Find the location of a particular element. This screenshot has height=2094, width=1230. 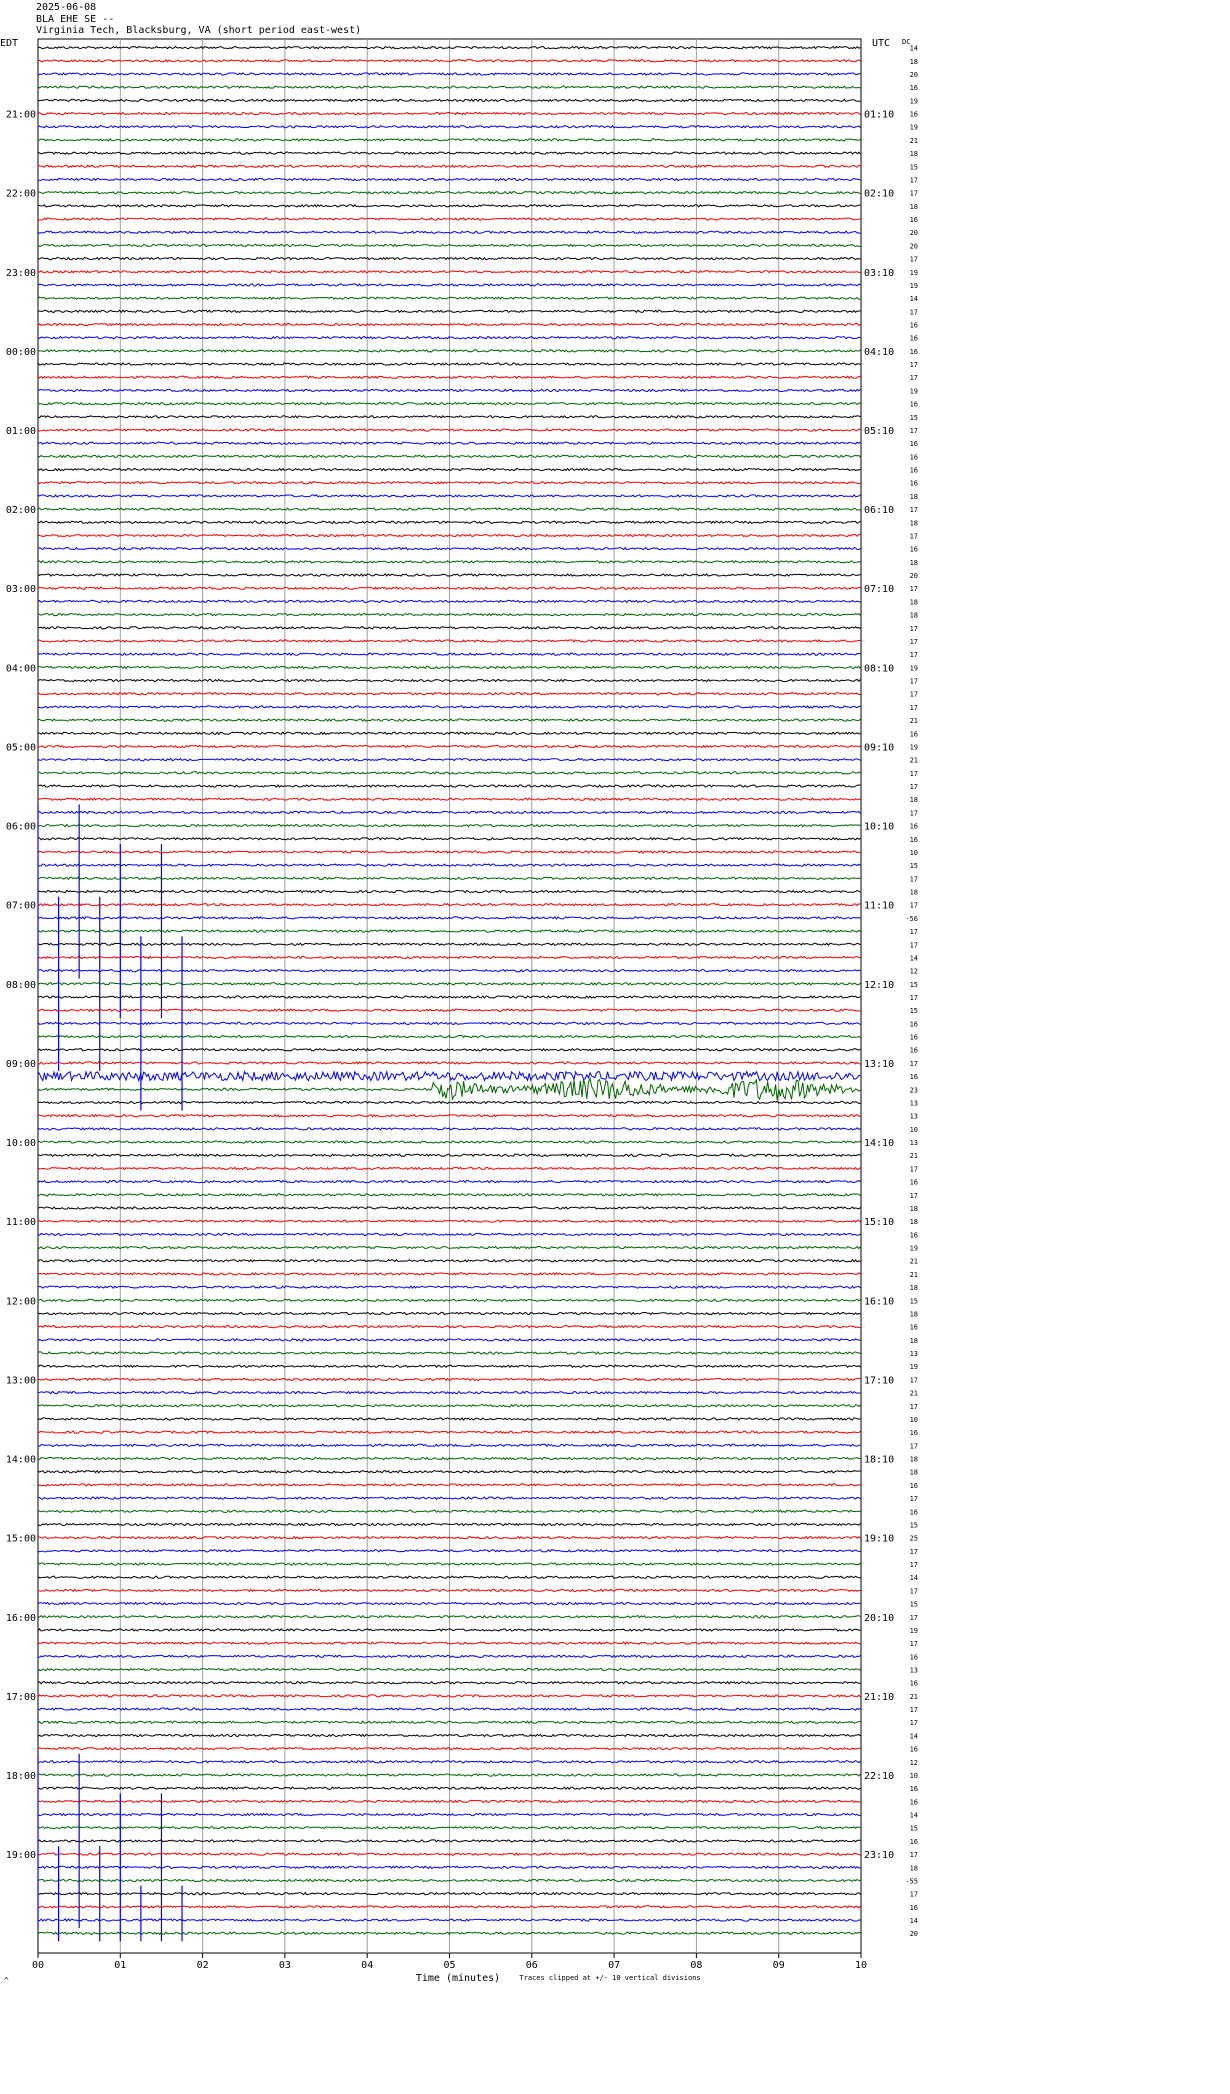

hour-label-right: 02:10 is located at coordinates (879, 194).